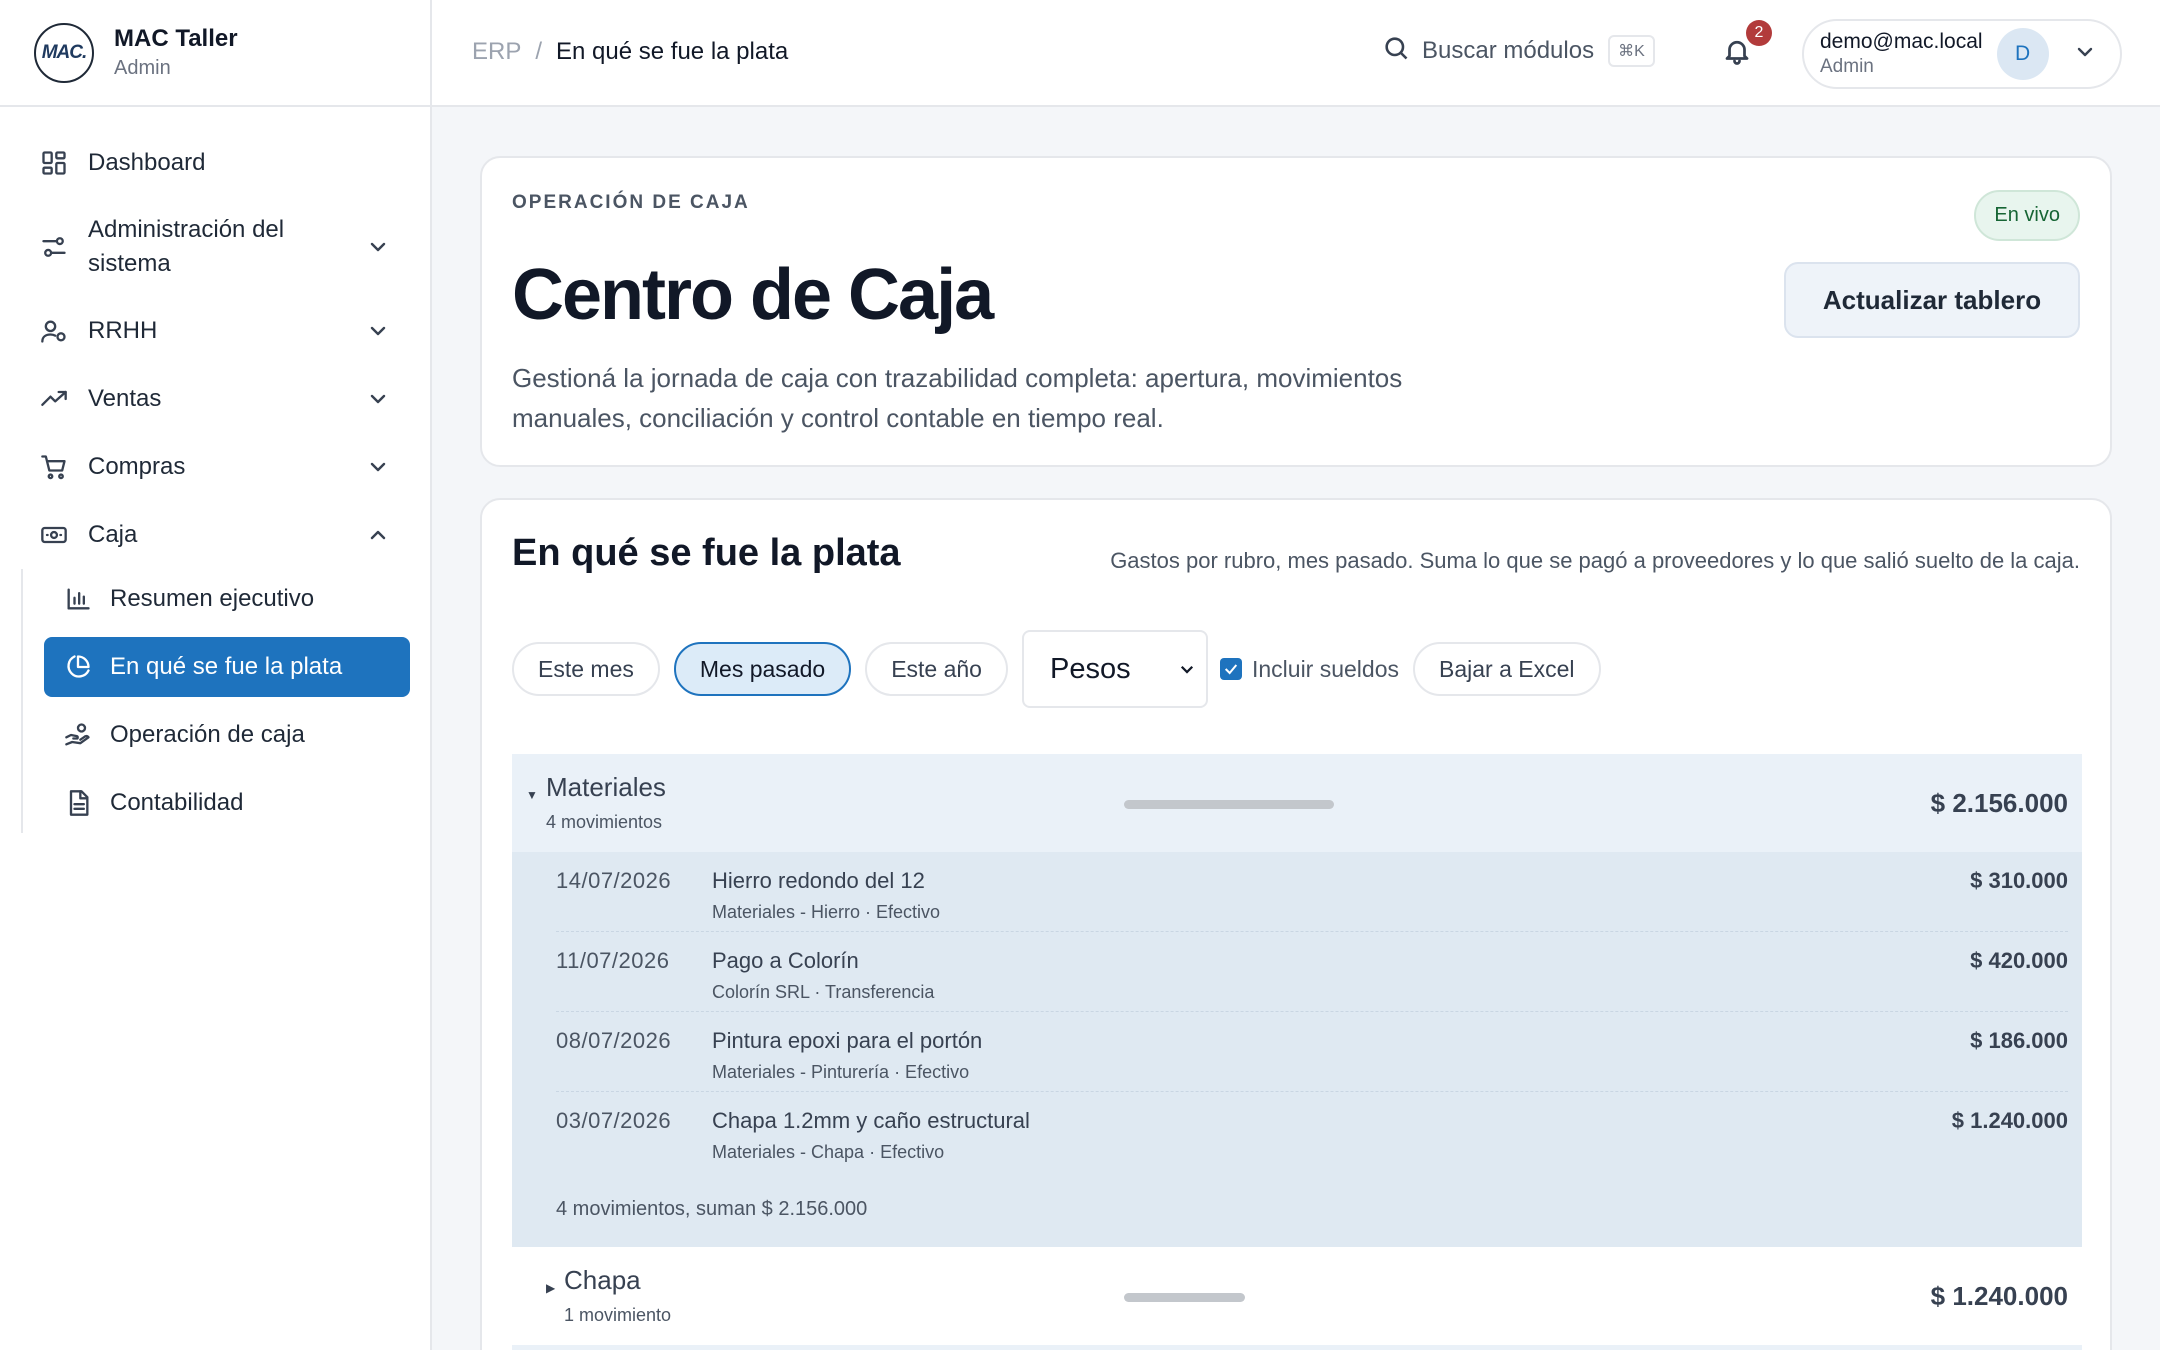 This screenshot has height=1350, width=2160. I want to click on sidebar-item-label: Administración del sistema, so click(186, 246).